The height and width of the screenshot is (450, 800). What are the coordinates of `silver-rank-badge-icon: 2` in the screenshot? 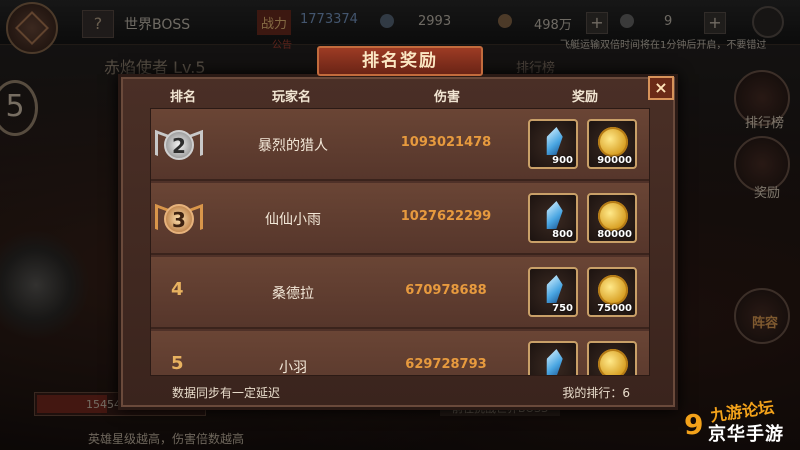 It's located at (179, 145).